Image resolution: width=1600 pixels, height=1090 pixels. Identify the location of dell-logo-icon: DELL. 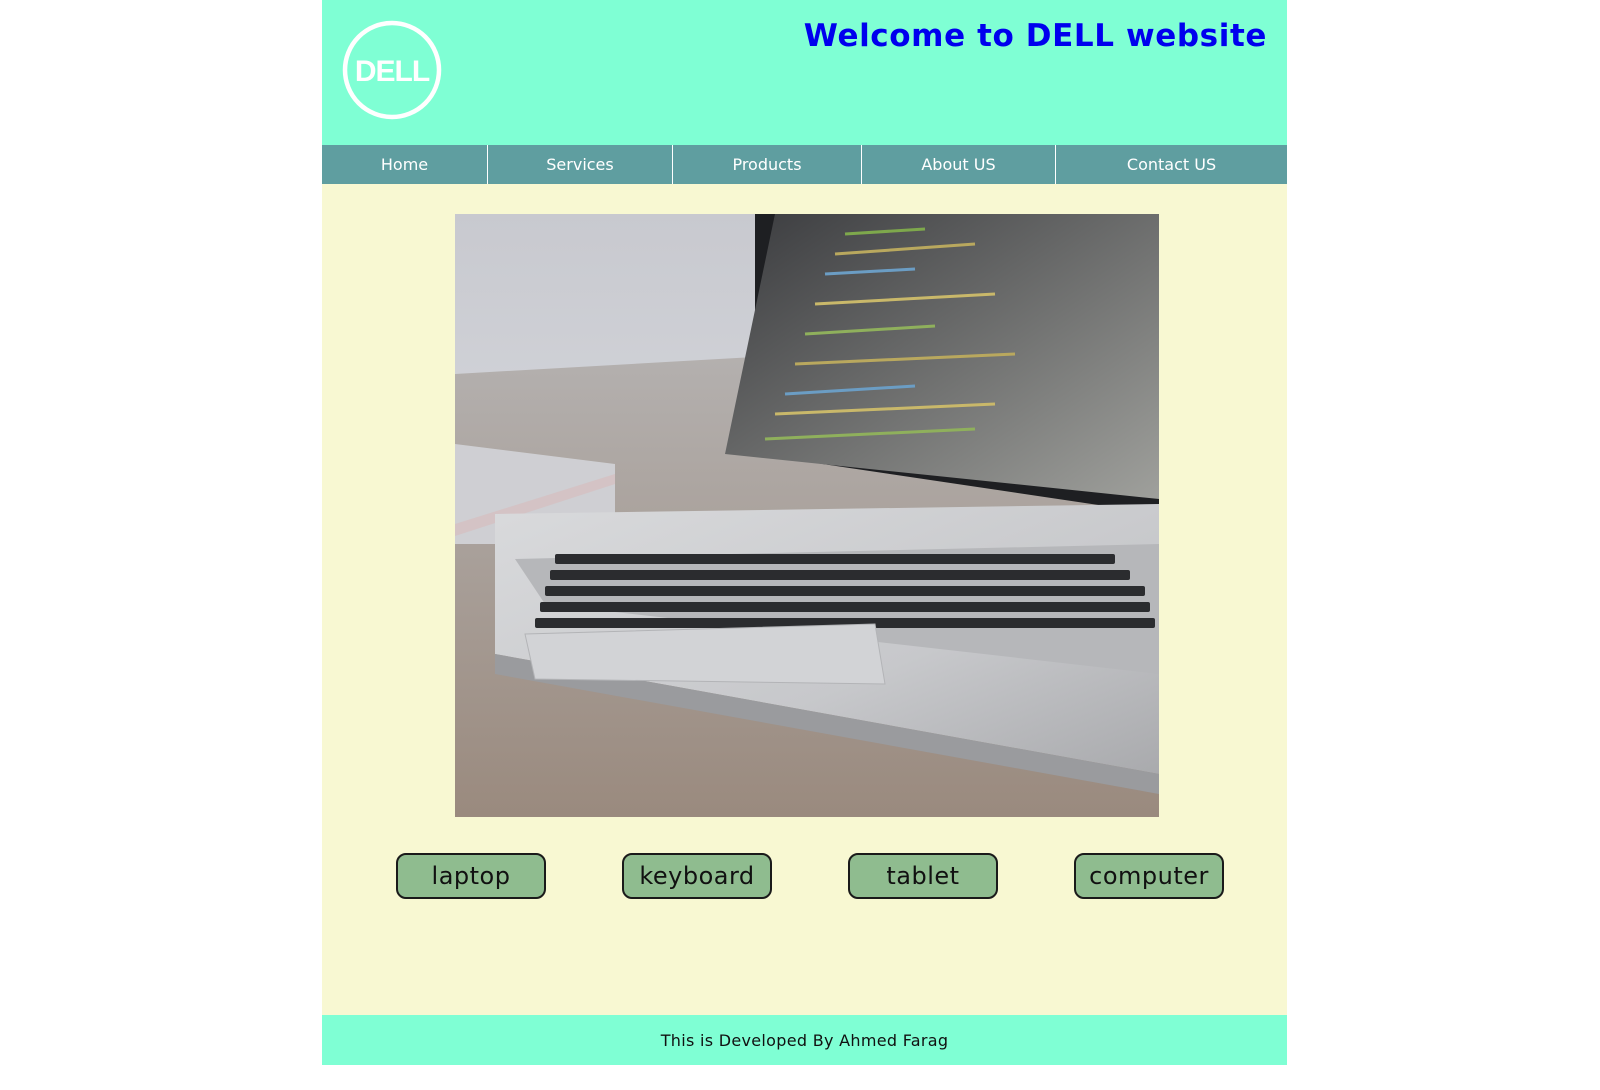
(392, 70).